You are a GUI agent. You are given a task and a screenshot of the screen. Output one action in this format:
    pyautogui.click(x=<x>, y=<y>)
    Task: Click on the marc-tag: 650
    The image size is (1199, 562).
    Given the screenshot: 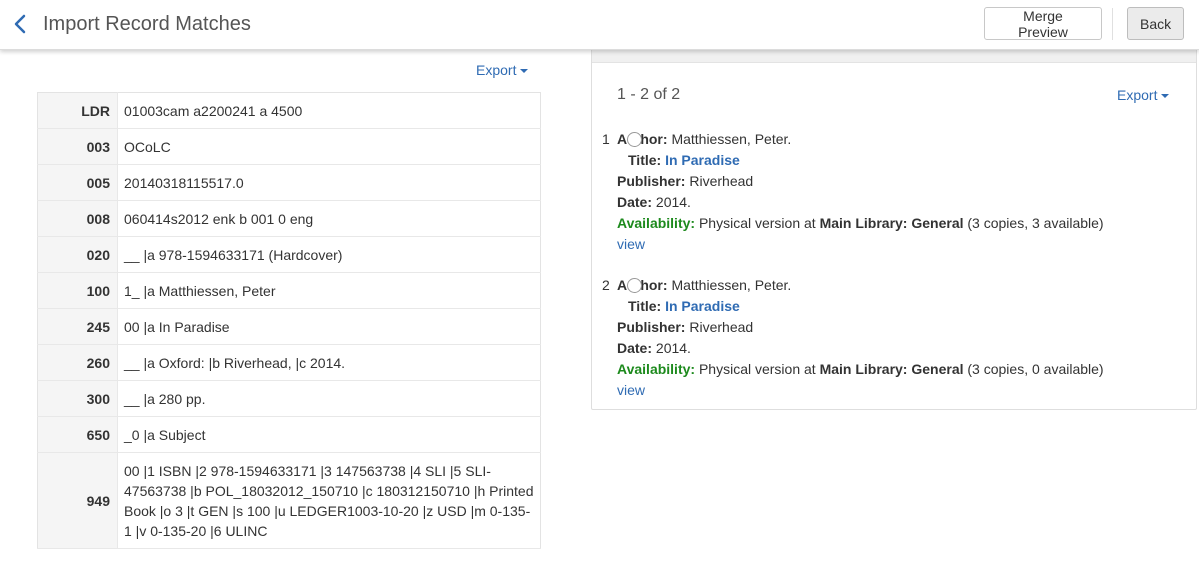 What is the action you would take?
    pyautogui.click(x=77, y=434)
    